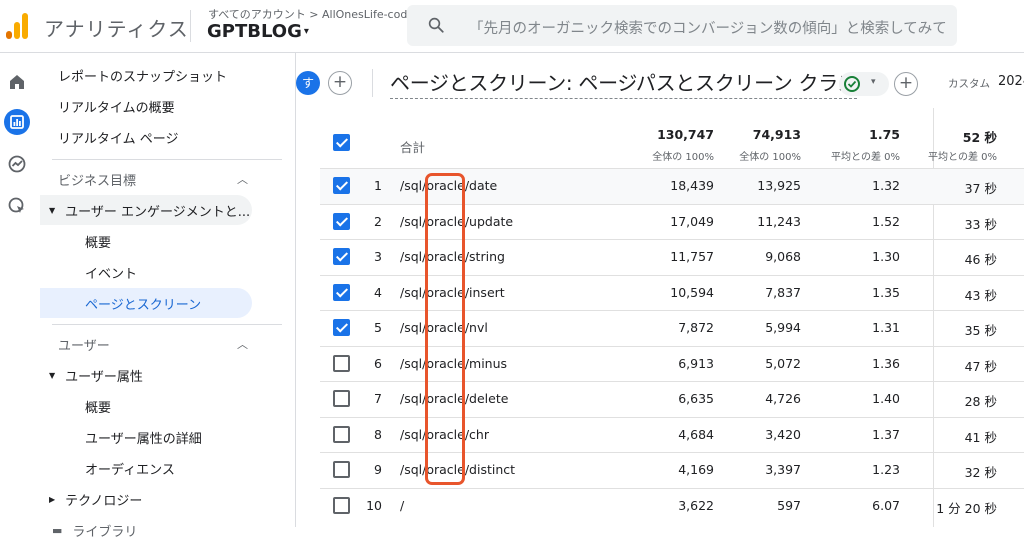 This screenshot has width=1024, height=545. I want to click on analytics-logo-icon, so click(18, 26).